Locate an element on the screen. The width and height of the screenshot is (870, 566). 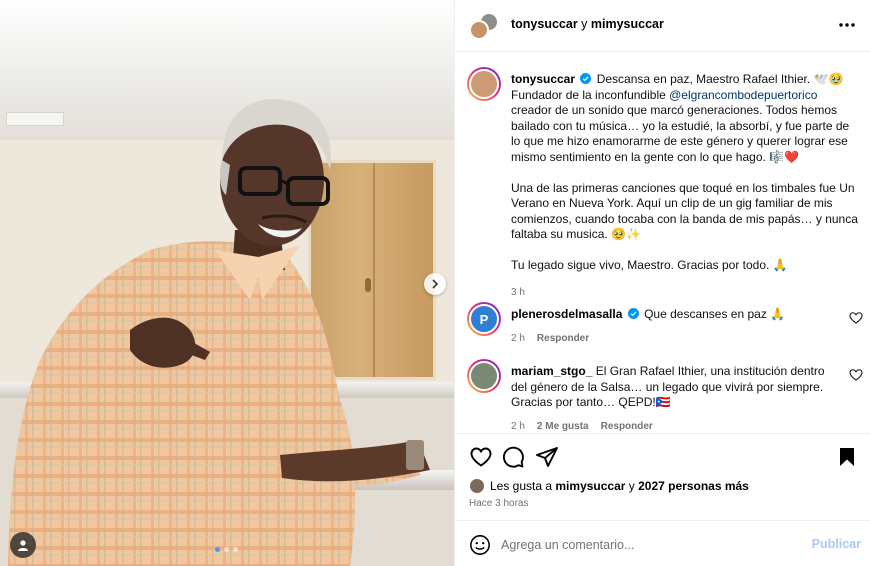
more-options-button is located at coordinates (847, 25).